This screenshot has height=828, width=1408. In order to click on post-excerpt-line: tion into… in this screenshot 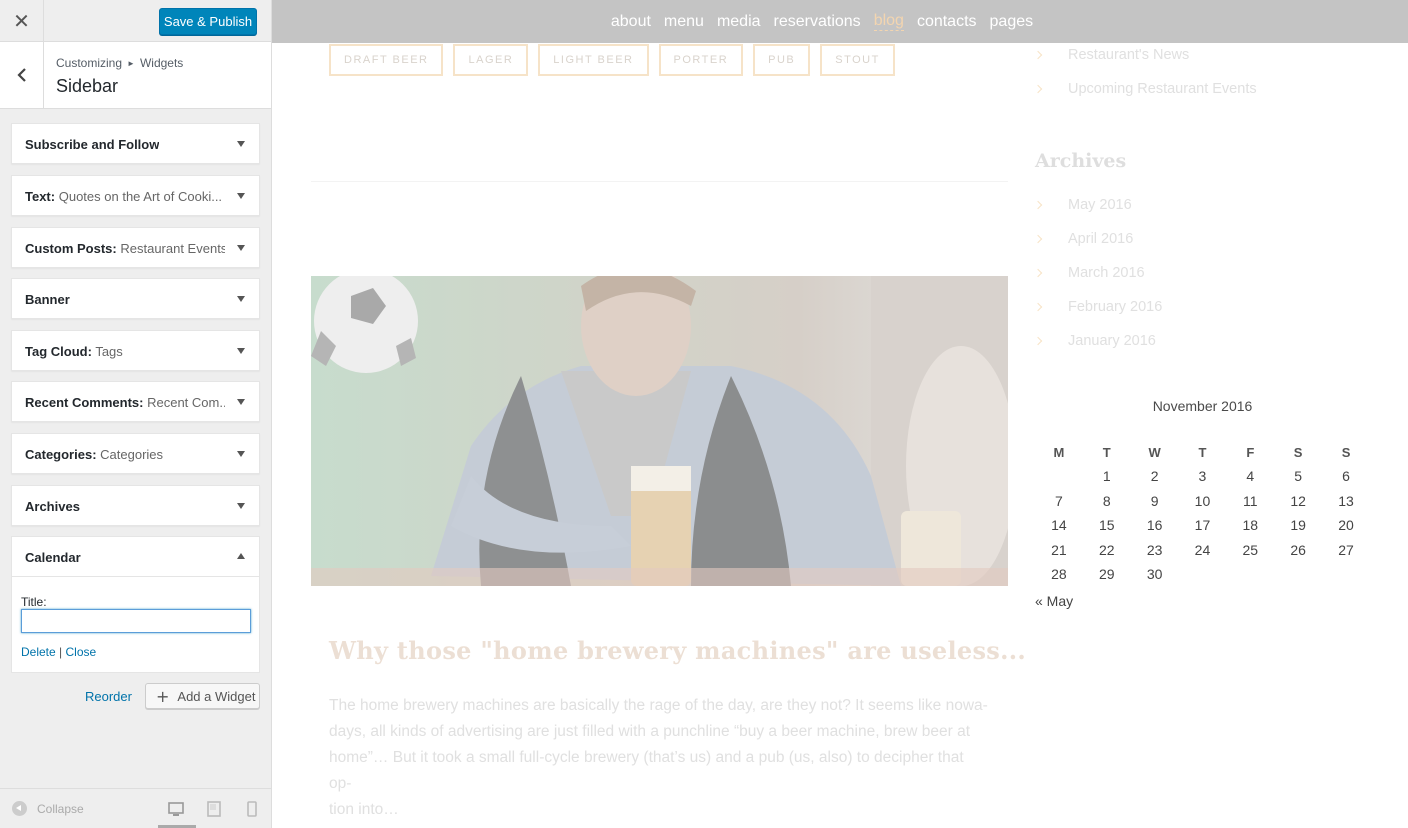, I will do `click(364, 809)`.